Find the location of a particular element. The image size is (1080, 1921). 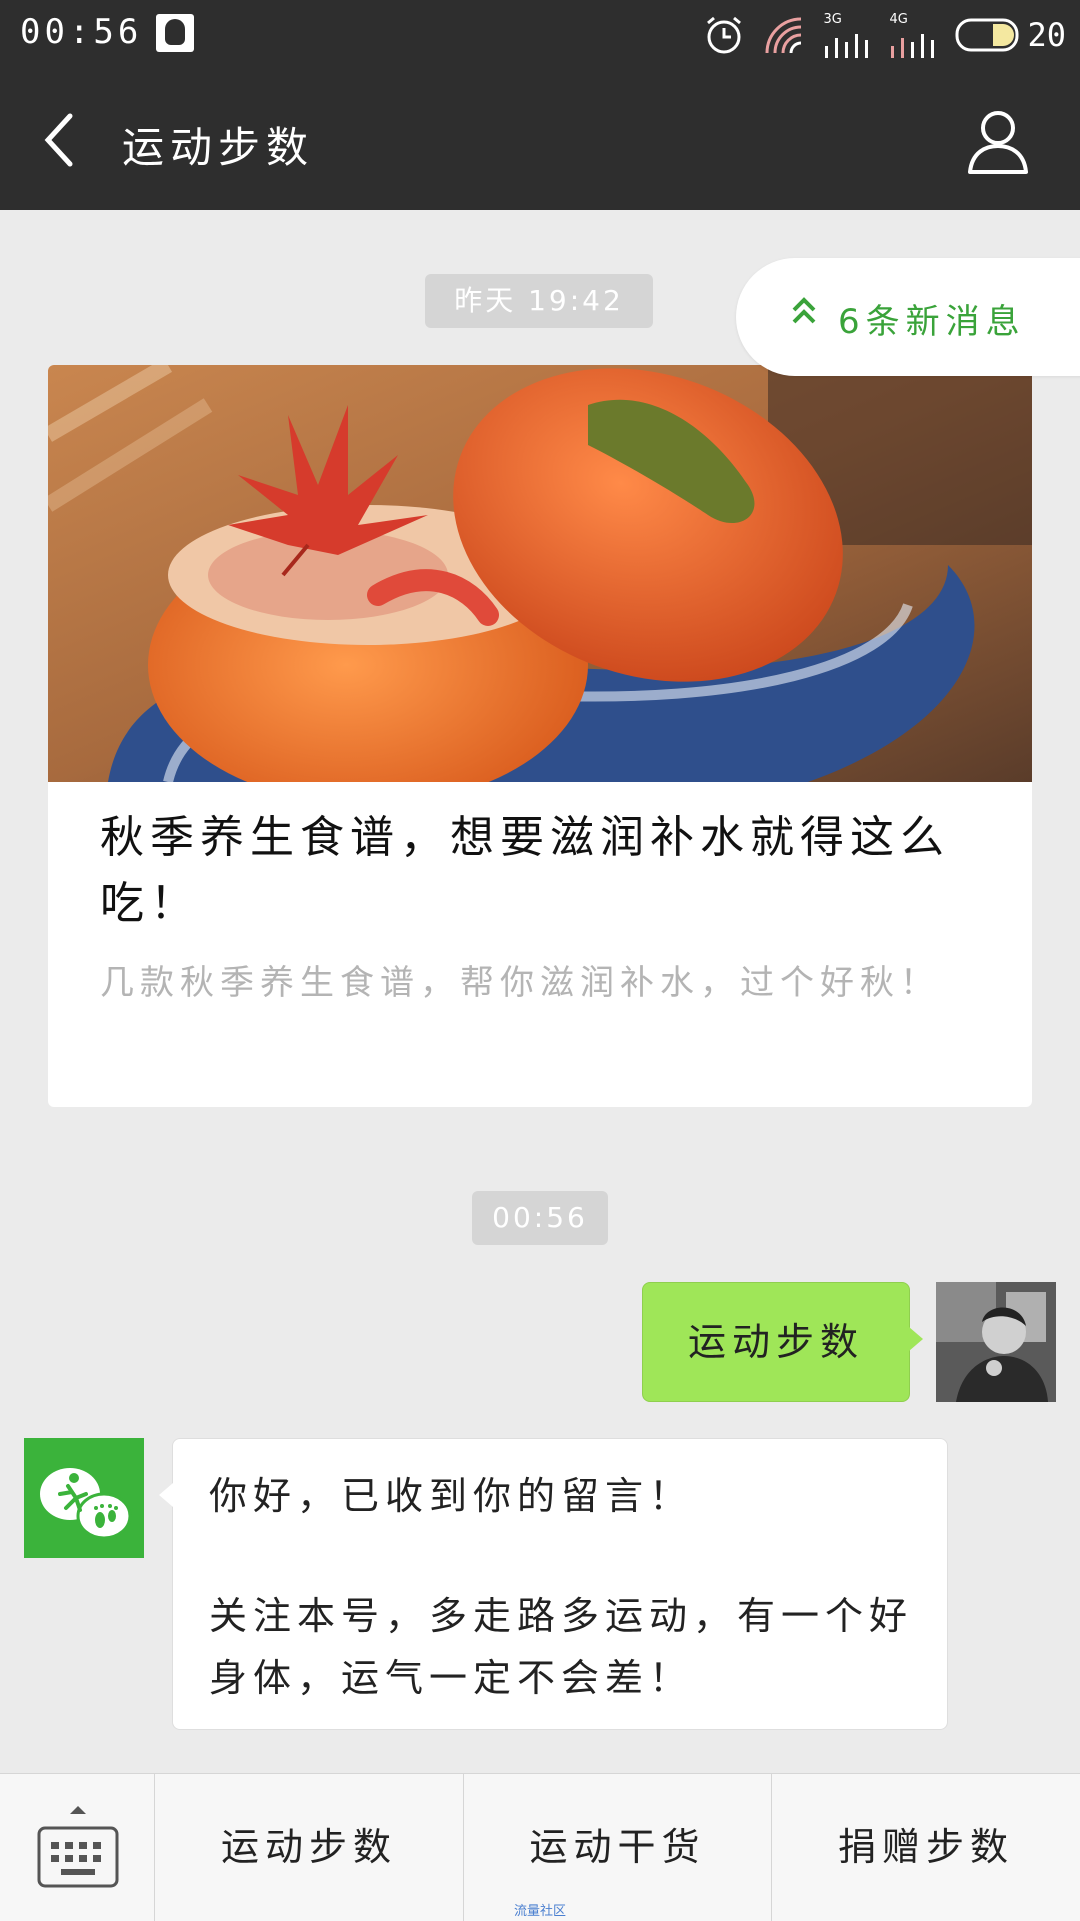

keyboard-icon is located at coordinates (78, 1857).